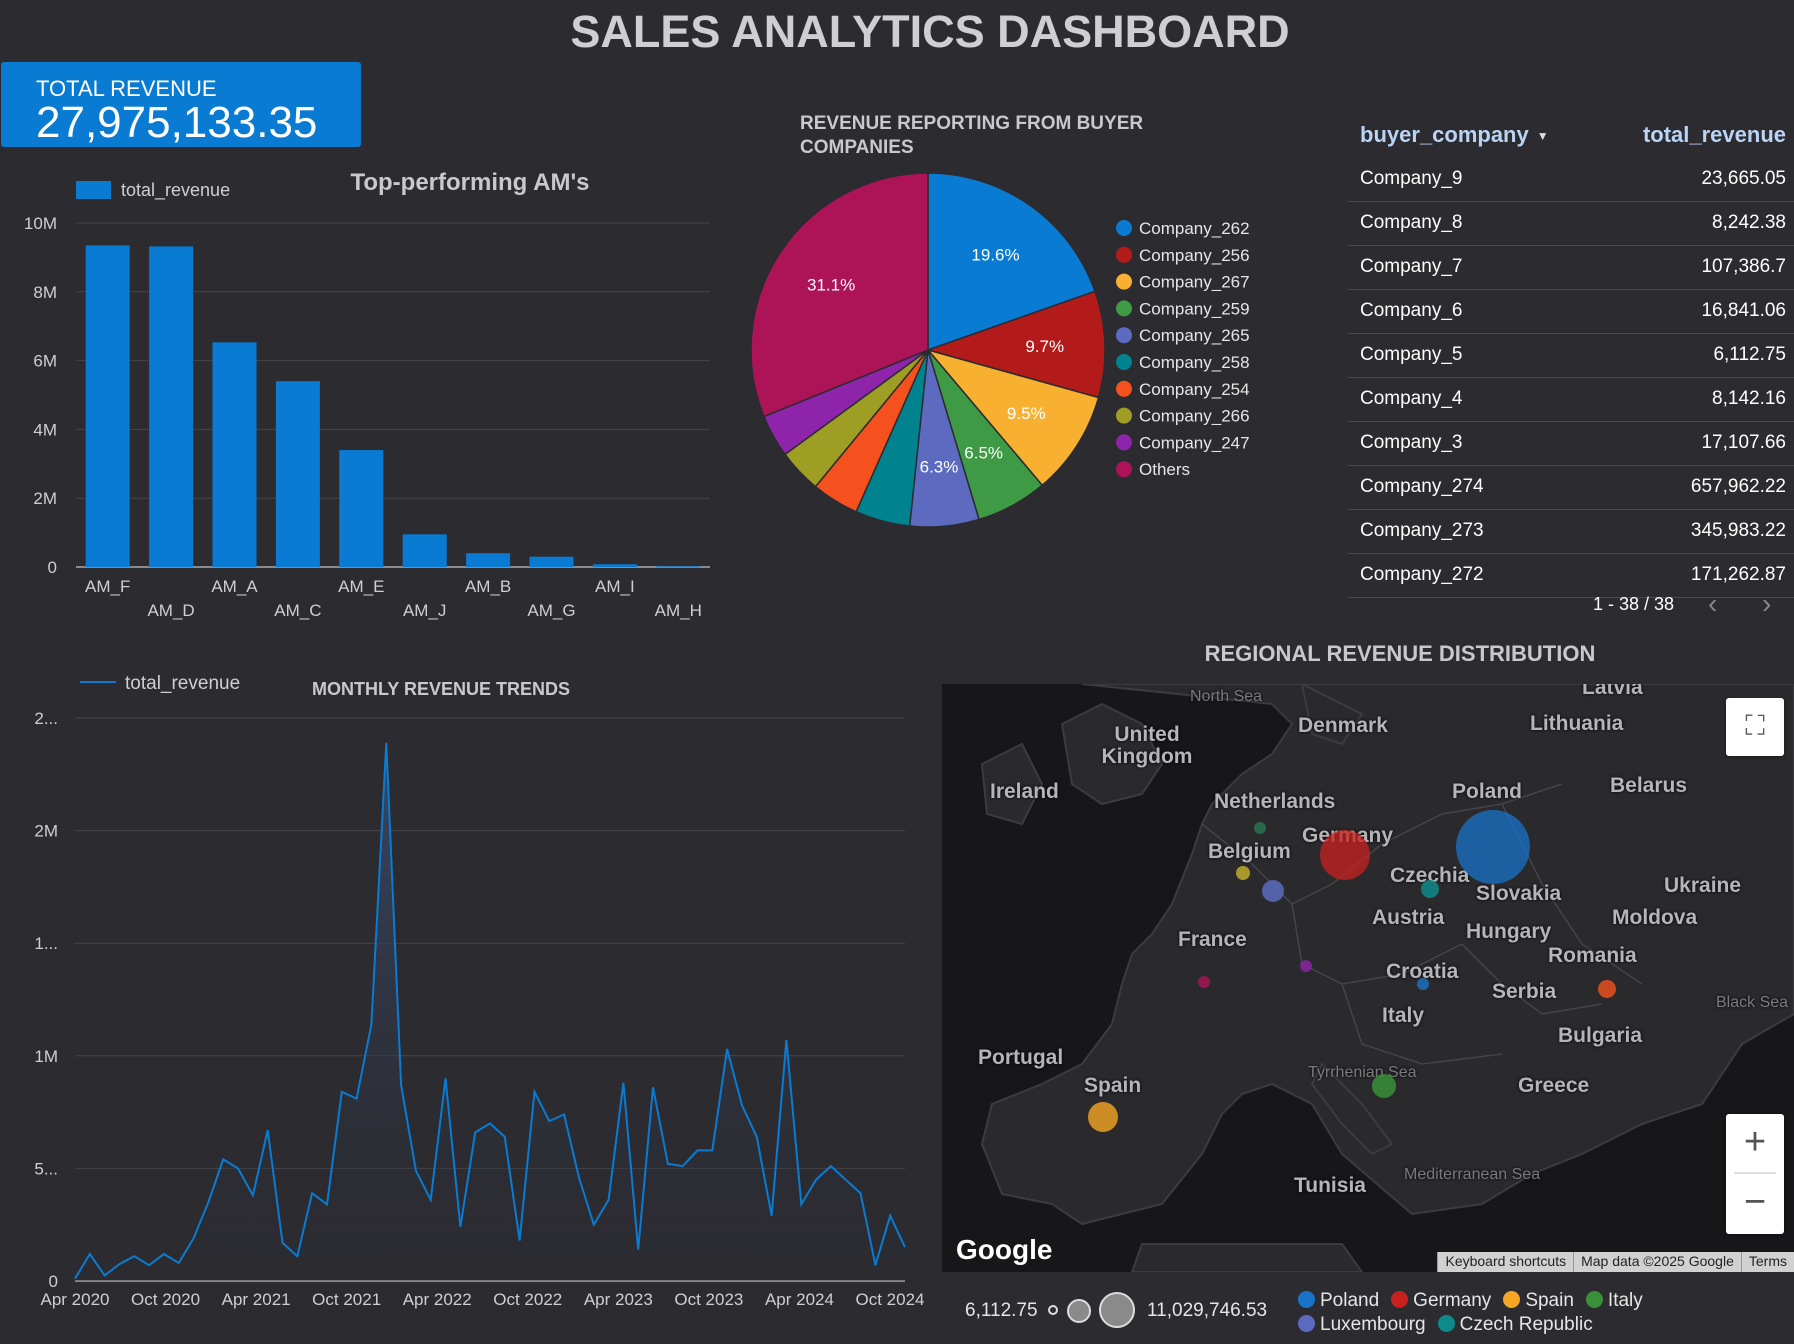 The height and width of the screenshot is (1344, 1794). Describe the element at coordinates (1411, 354) in the screenshot. I see `cell-buyer-company: Company_5` at that location.